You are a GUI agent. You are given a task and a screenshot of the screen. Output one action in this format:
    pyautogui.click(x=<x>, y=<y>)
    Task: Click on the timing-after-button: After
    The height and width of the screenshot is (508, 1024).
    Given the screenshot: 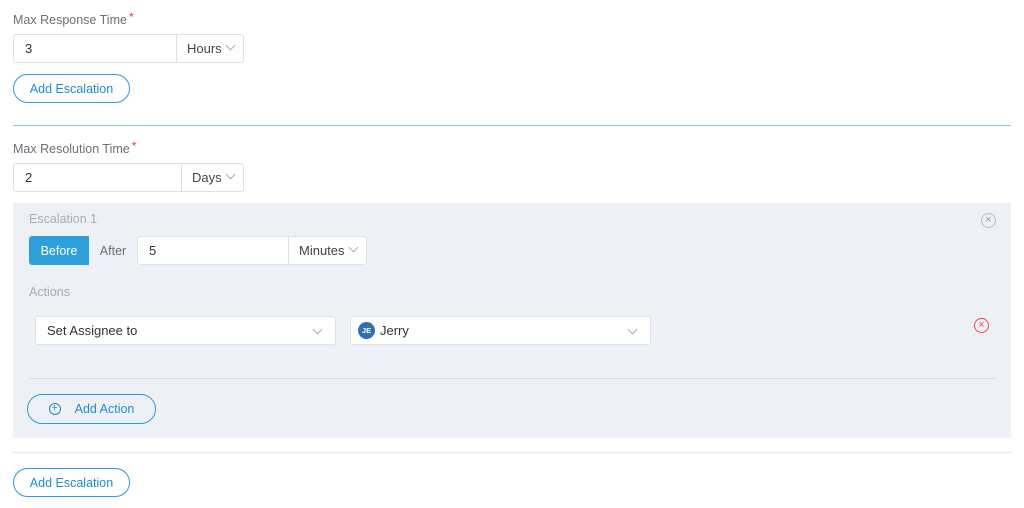 What is the action you would take?
    pyautogui.click(x=113, y=250)
    